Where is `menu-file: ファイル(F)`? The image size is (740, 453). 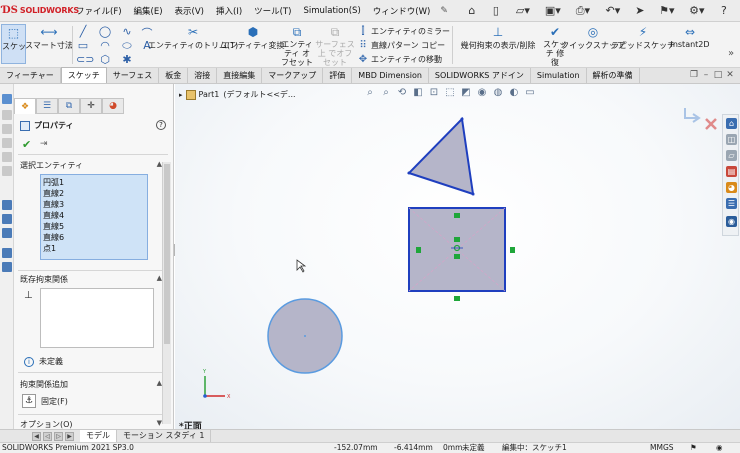
menu-file: ファイル(F) is located at coordinates (99, 11).